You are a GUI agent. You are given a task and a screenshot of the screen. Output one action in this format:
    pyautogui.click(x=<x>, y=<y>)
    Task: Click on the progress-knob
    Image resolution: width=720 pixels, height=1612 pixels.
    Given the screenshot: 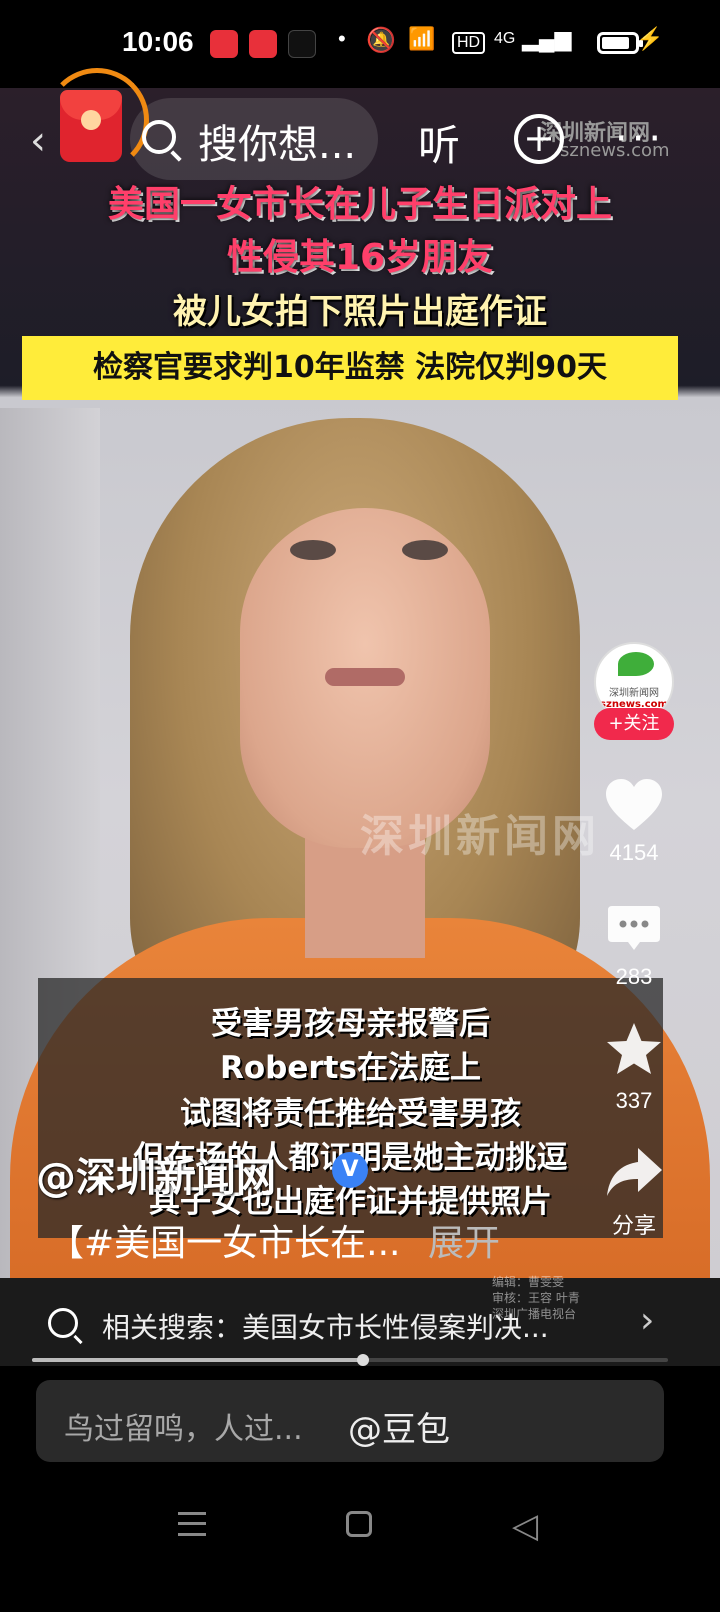 What is the action you would take?
    pyautogui.click(x=362, y=1360)
    